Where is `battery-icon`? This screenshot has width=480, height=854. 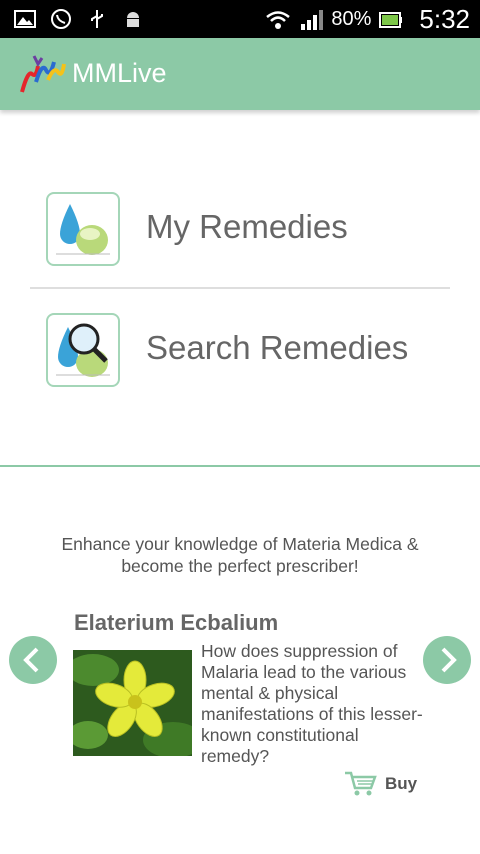
battery-icon is located at coordinates (391, 19).